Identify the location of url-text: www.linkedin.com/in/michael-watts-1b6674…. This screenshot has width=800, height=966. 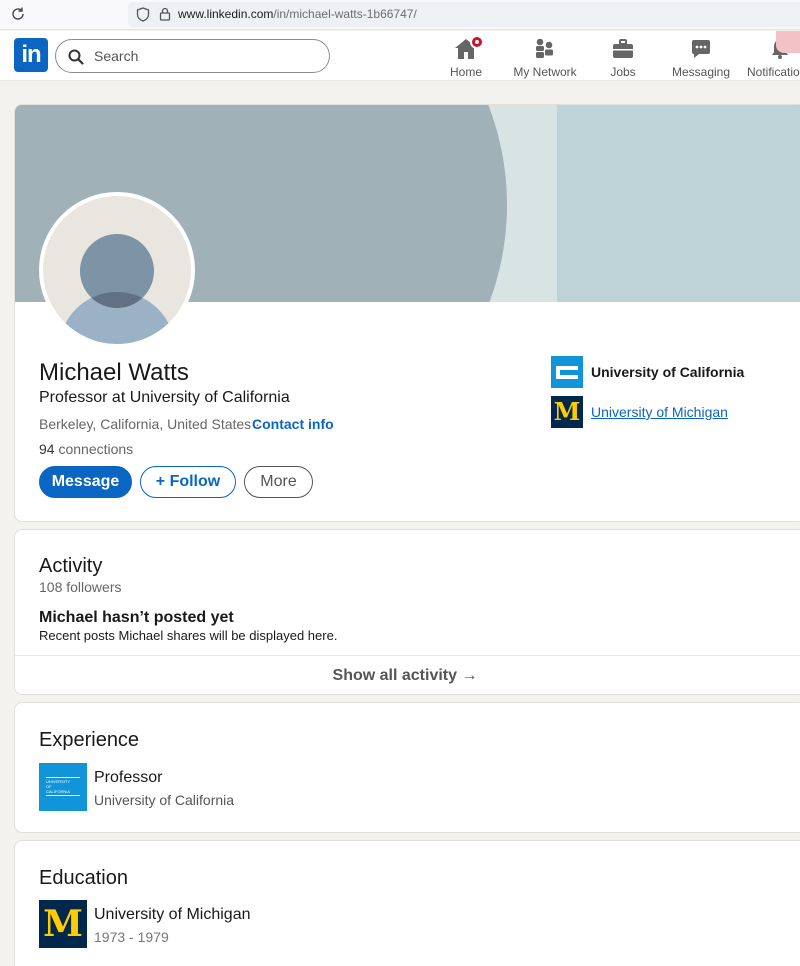
(297, 14).